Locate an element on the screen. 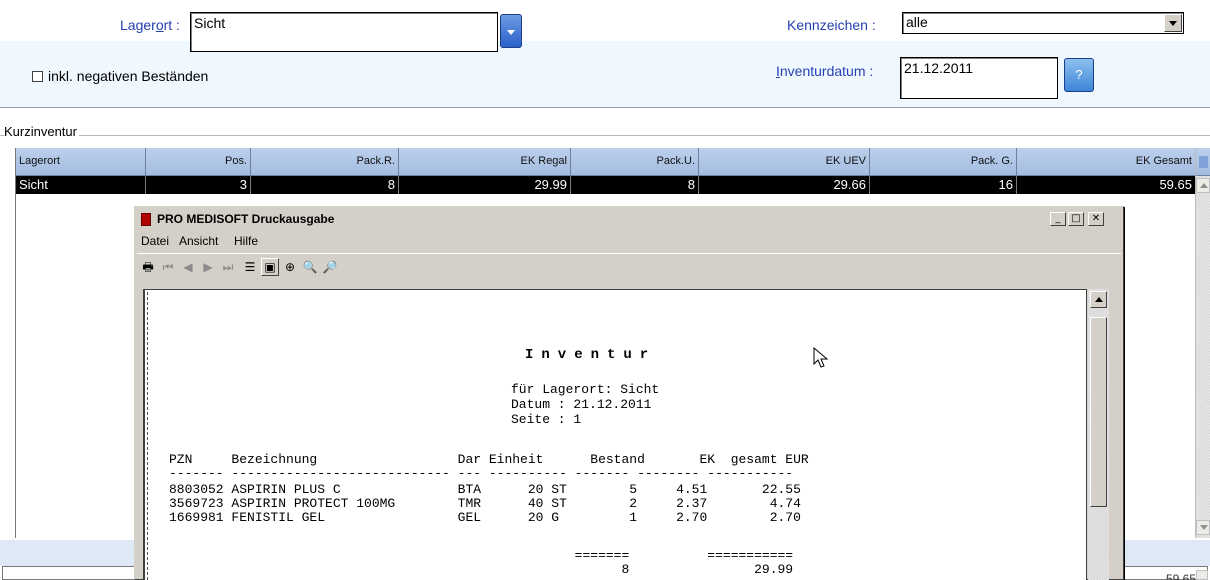  inventurdatum-label: Inventurdatum : is located at coordinates (825, 71).